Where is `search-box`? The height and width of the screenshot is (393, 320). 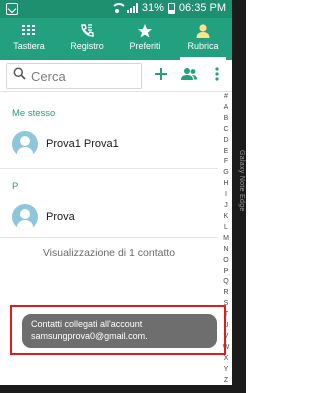 search-box is located at coordinates (74, 76).